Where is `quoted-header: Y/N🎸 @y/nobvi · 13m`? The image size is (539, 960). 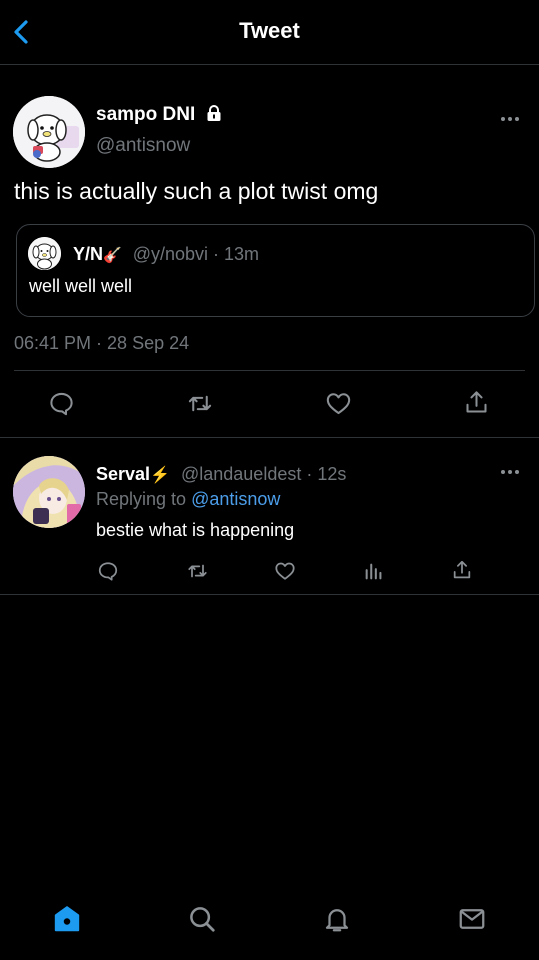
quoted-header: Y/N🎸 @y/nobvi · 13m is located at coordinates (166, 254).